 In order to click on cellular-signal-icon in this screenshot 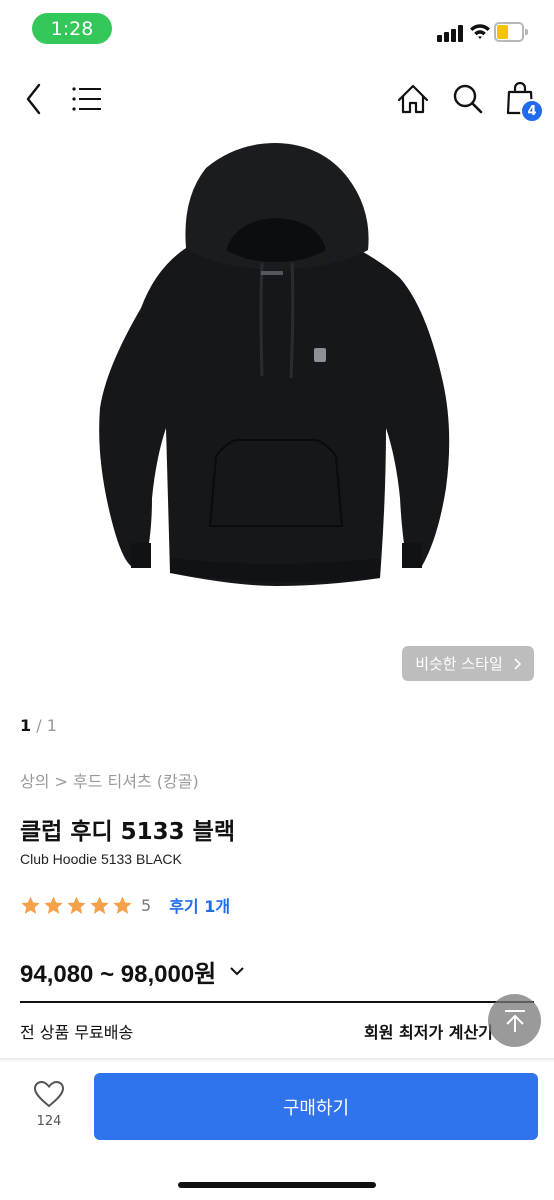, I will do `click(450, 33)`.